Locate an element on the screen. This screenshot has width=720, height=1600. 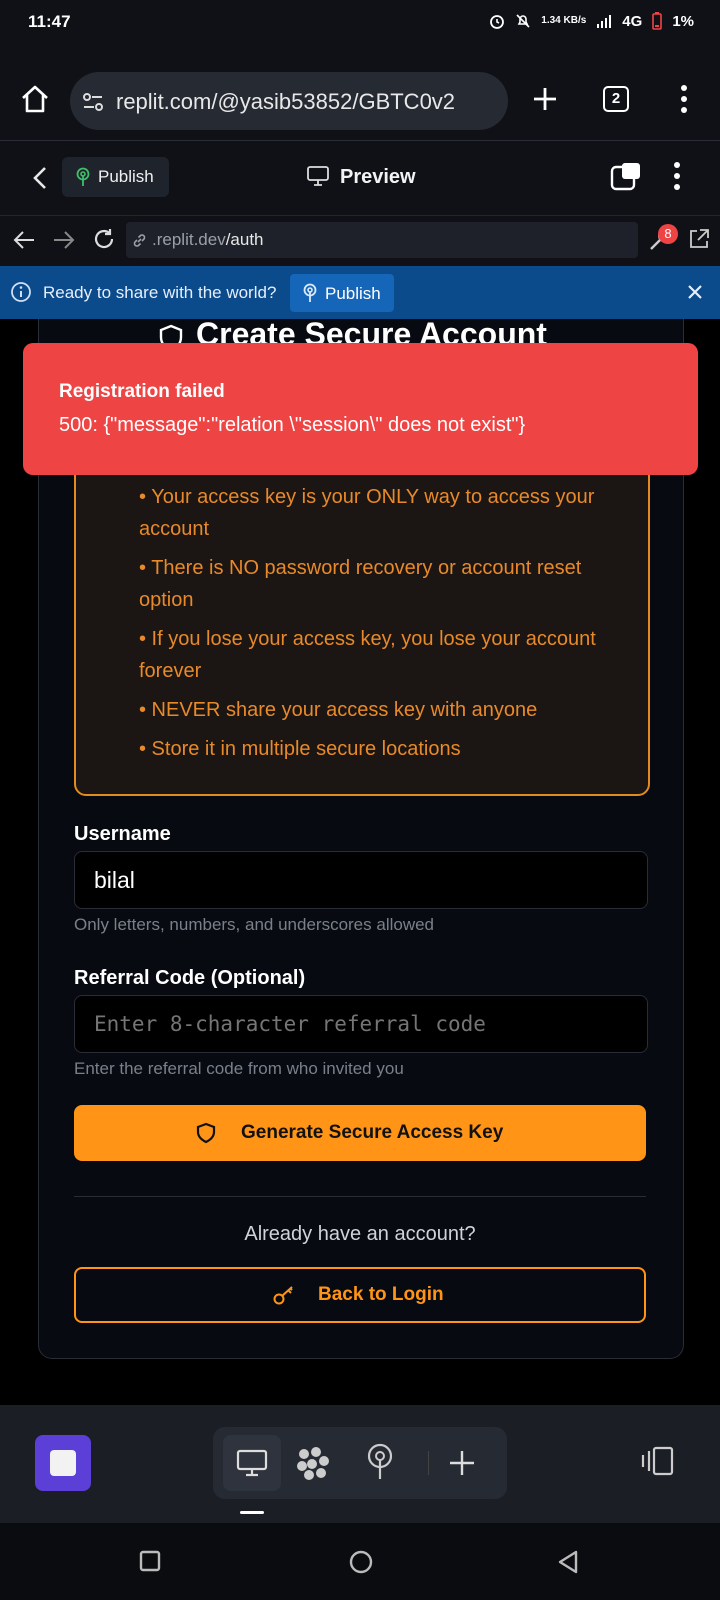
browser-toolbar: replit.com/@yasib53852/GBTC0v2 2 is located at coordinates (360, 93).